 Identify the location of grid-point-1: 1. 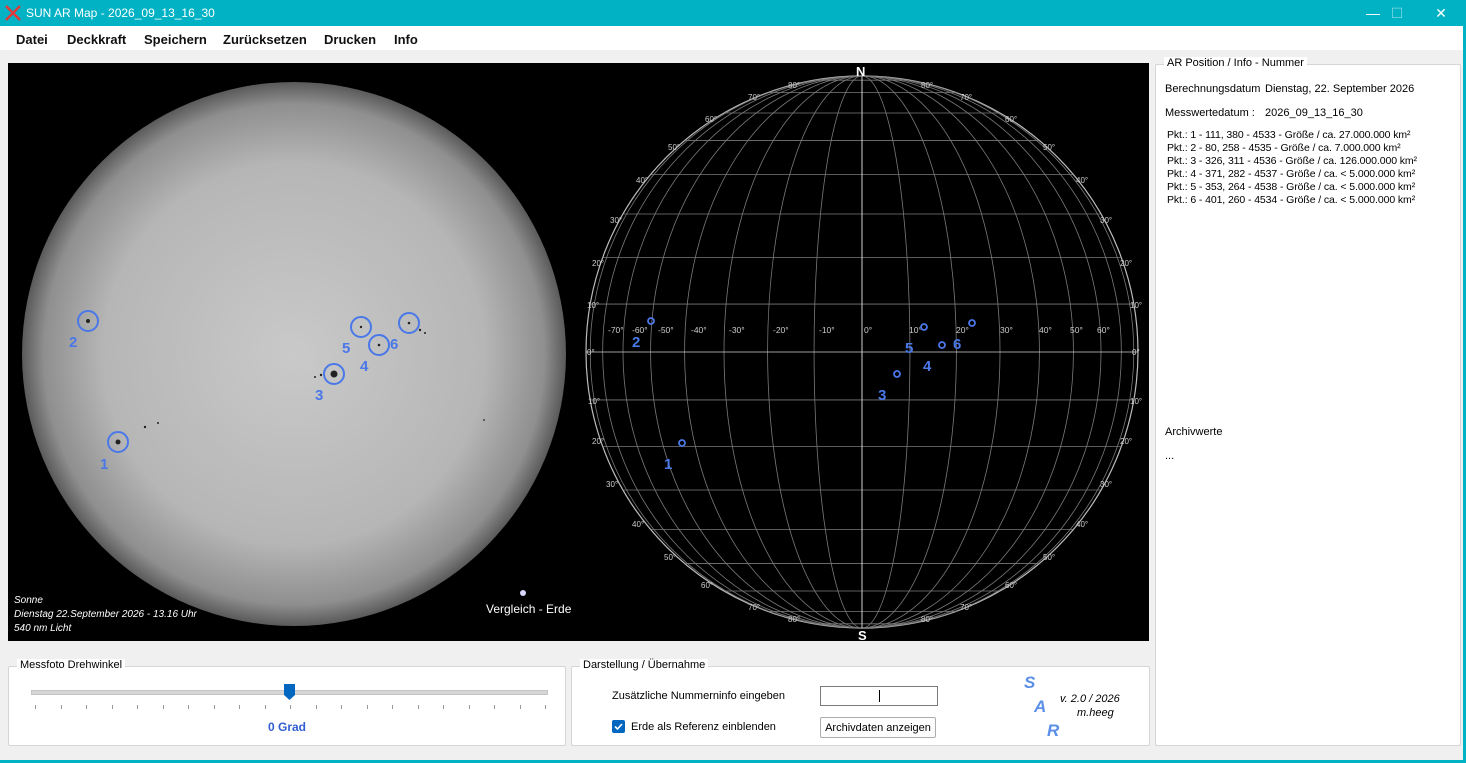
(668, 464).